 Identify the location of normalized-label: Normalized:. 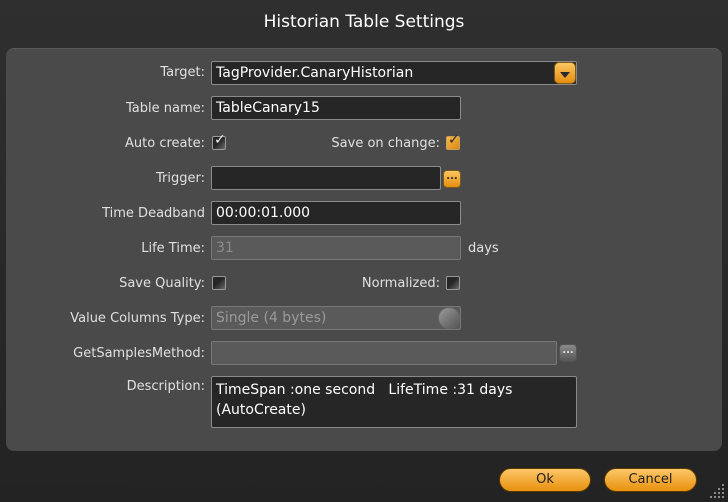
(400, 283).